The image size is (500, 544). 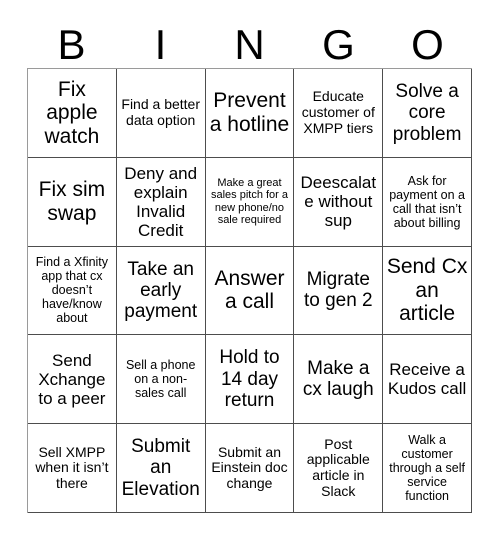 I want to click on bingo-cell-label: Deny and explain Invalid Credit, so click(x=161, y=201).